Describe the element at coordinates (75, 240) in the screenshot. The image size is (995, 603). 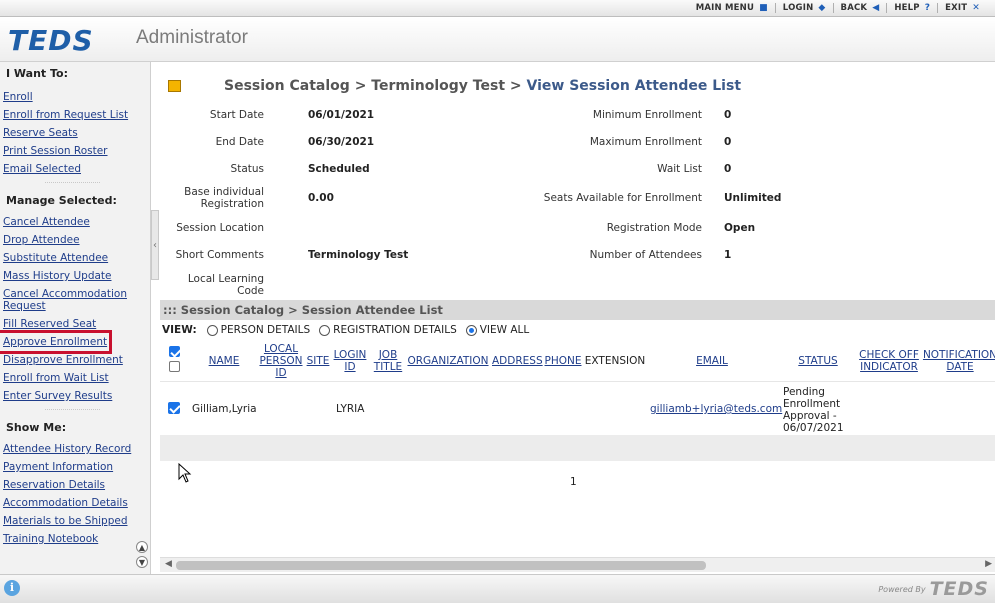
I see `drop-attendee-link: Drop Attendee` at that location.